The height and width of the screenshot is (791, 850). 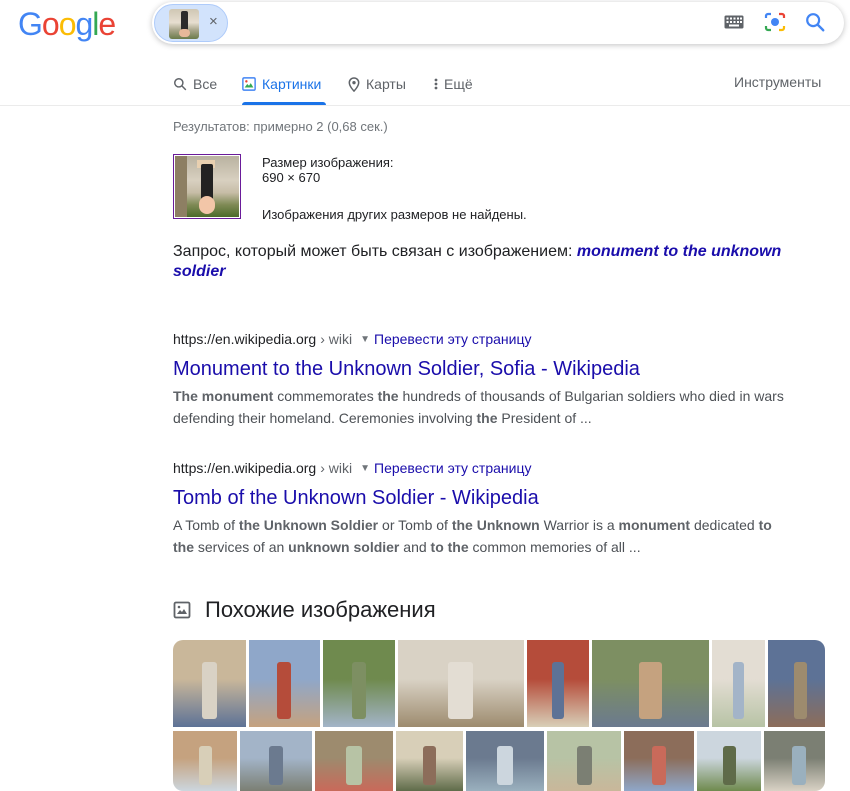 I want to click on tab-label: Картинки, so click(x=292, y=84).